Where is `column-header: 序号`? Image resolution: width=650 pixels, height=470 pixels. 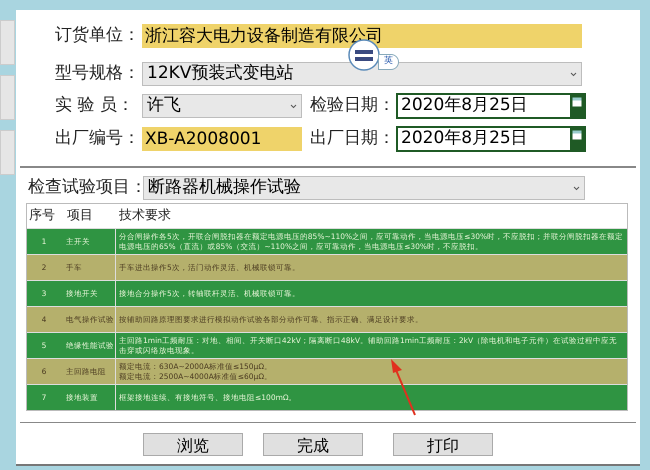
column-header: 序号 is located at coordinates (42, 216).